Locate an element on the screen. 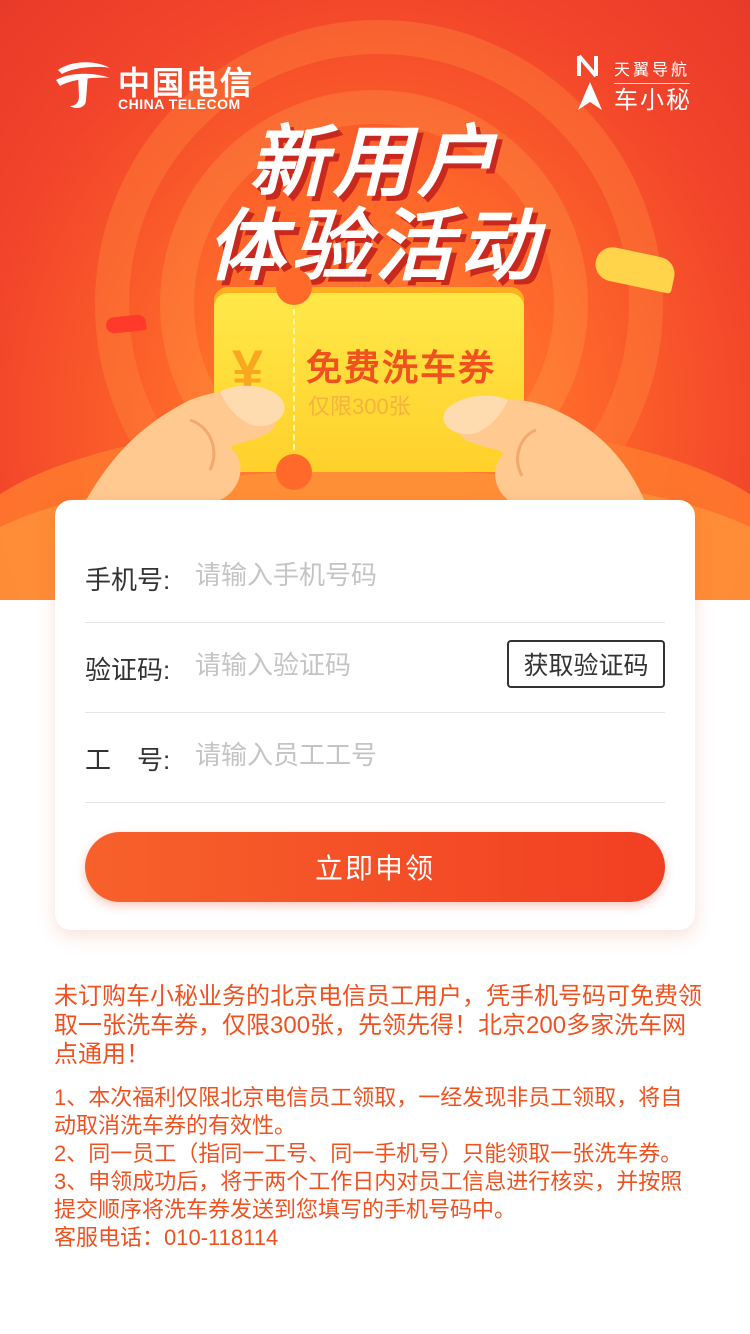 Image resolution: width=750 pixels, height=1334 pixels. code-row: 验证码: 获取验证码 is located at coordinates (375, 667).